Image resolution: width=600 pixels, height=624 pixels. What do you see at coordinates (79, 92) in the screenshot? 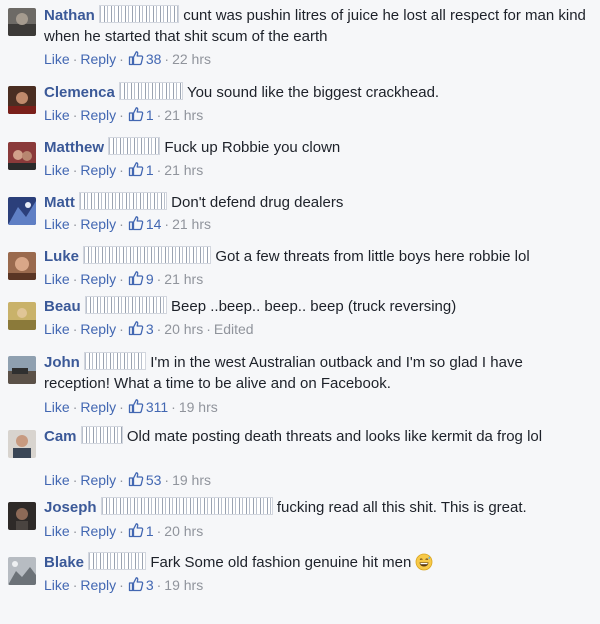
I see `commenter-name: Clemenca` at bounding box center [79, 92].